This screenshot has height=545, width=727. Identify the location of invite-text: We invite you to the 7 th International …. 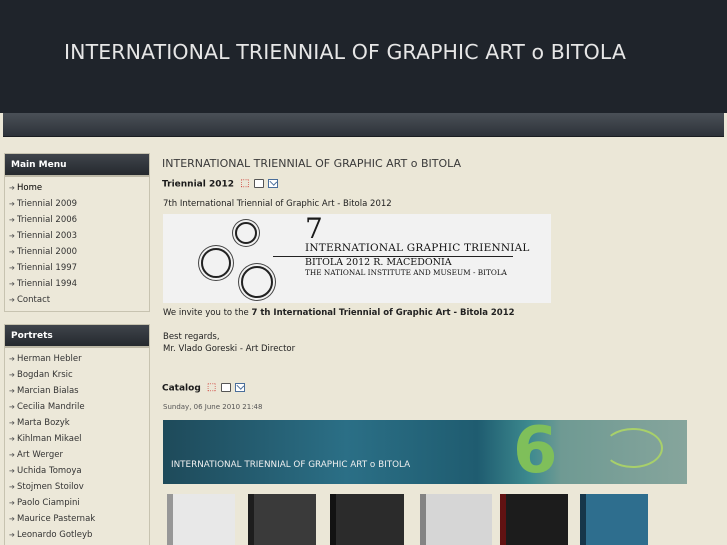
(339, 313).